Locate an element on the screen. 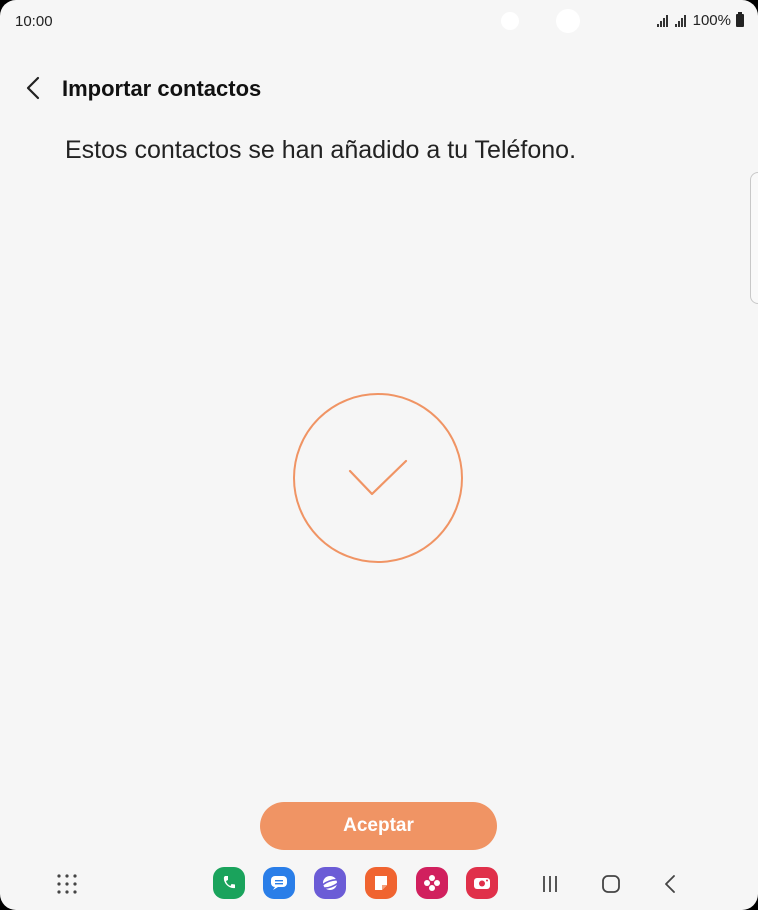 The image size is (758, 910). page-title: Importar contactos is located at coordinates (162, 88).